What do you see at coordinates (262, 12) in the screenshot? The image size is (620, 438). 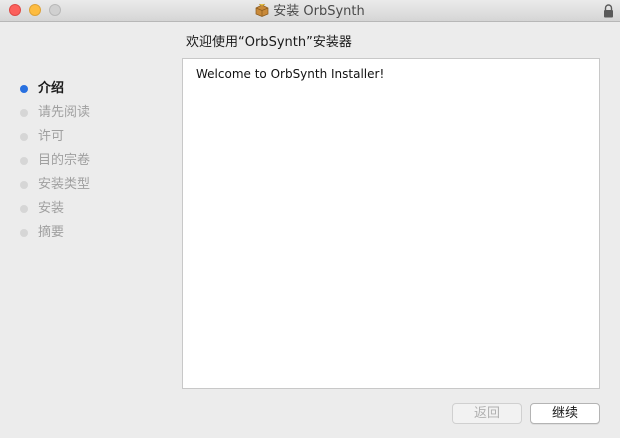 I see `package-icon` at bounding box center [262, 12].